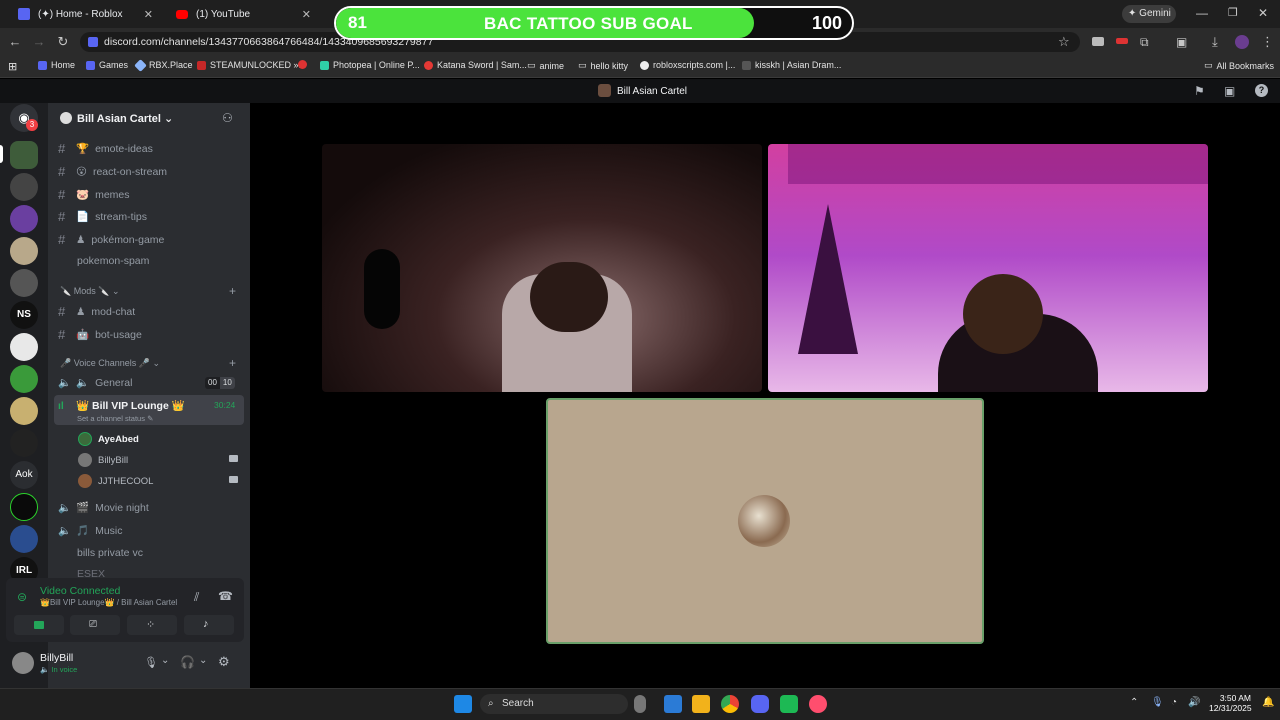 This screenshot has height=720, width=1280. What do you see at coordinates (24, 475) in the screenshot?
I see `server-icon: Aok` at bounding box center [24, 475].